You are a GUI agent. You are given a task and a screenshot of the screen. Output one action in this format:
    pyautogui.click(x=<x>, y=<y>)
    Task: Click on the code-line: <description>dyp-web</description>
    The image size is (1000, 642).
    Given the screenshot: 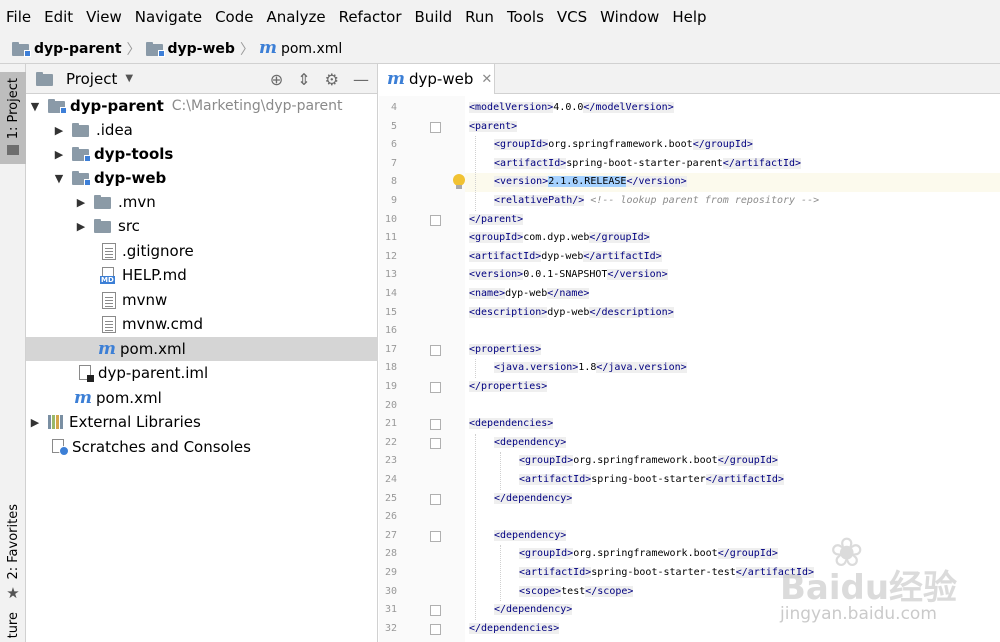 What is the action you would take?
    pyautogui.click(x=732, y=313)
    